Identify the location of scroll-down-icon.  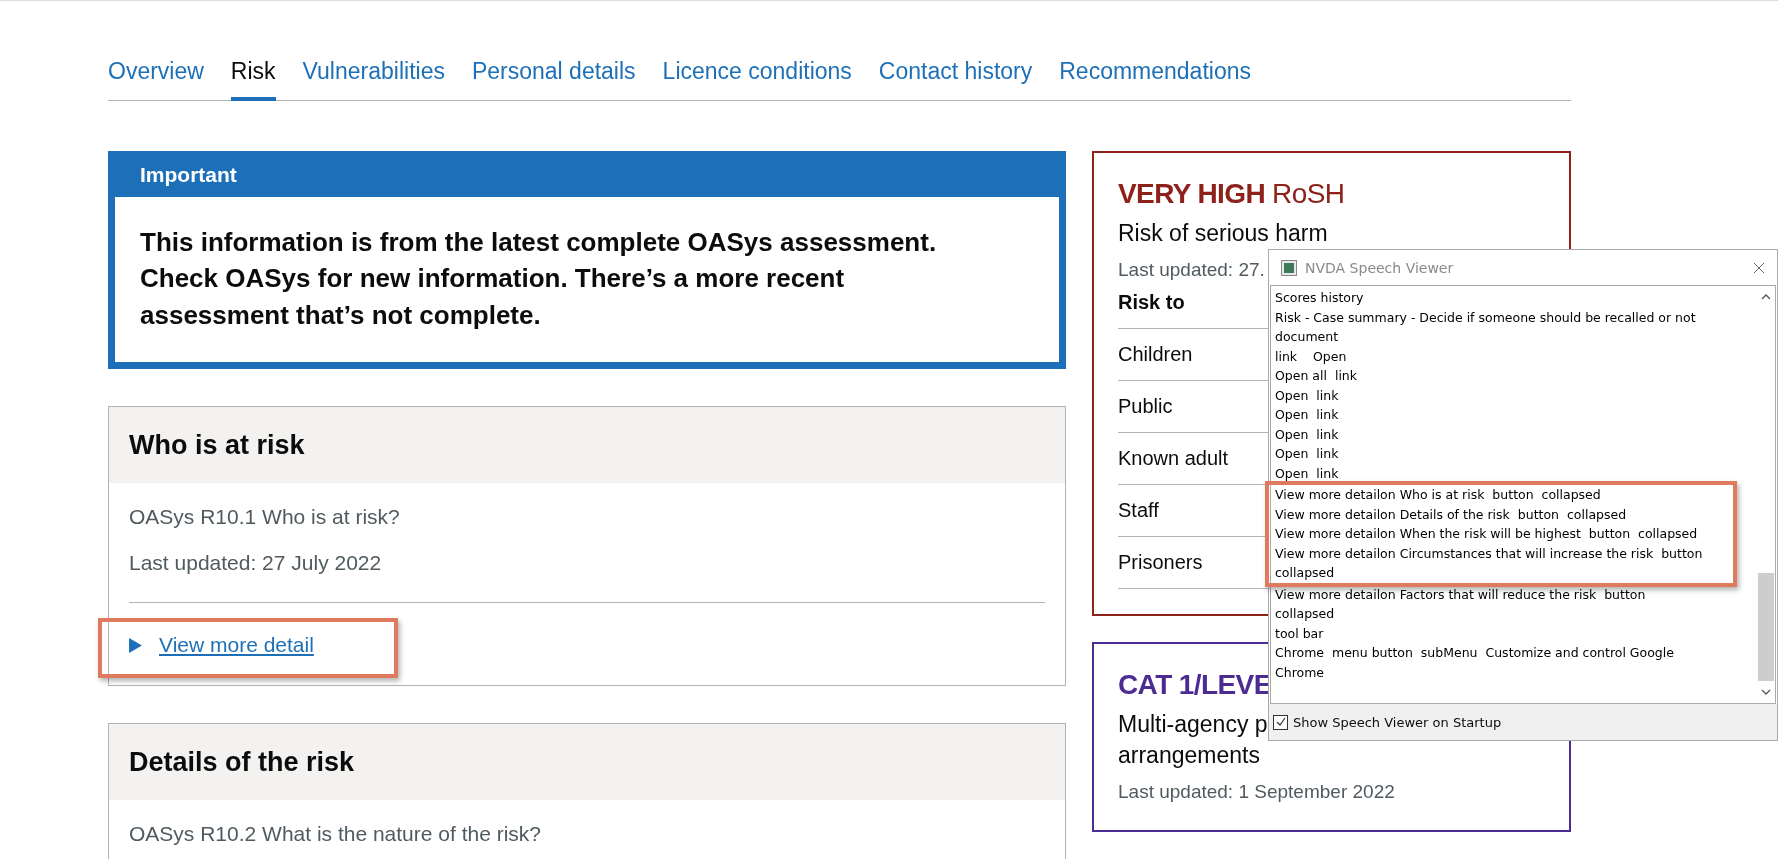
(1766, 692).